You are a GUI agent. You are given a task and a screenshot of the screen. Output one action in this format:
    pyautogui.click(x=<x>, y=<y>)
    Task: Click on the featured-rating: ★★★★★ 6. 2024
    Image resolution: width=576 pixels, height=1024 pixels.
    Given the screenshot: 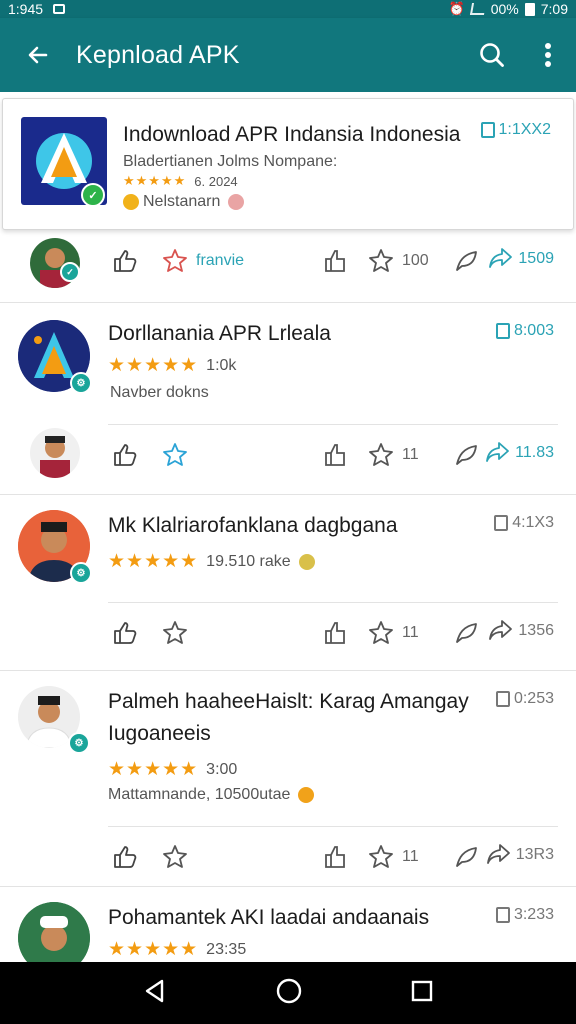 What is the action you would take?
    pyautogui.click(x=180, y=181)
    